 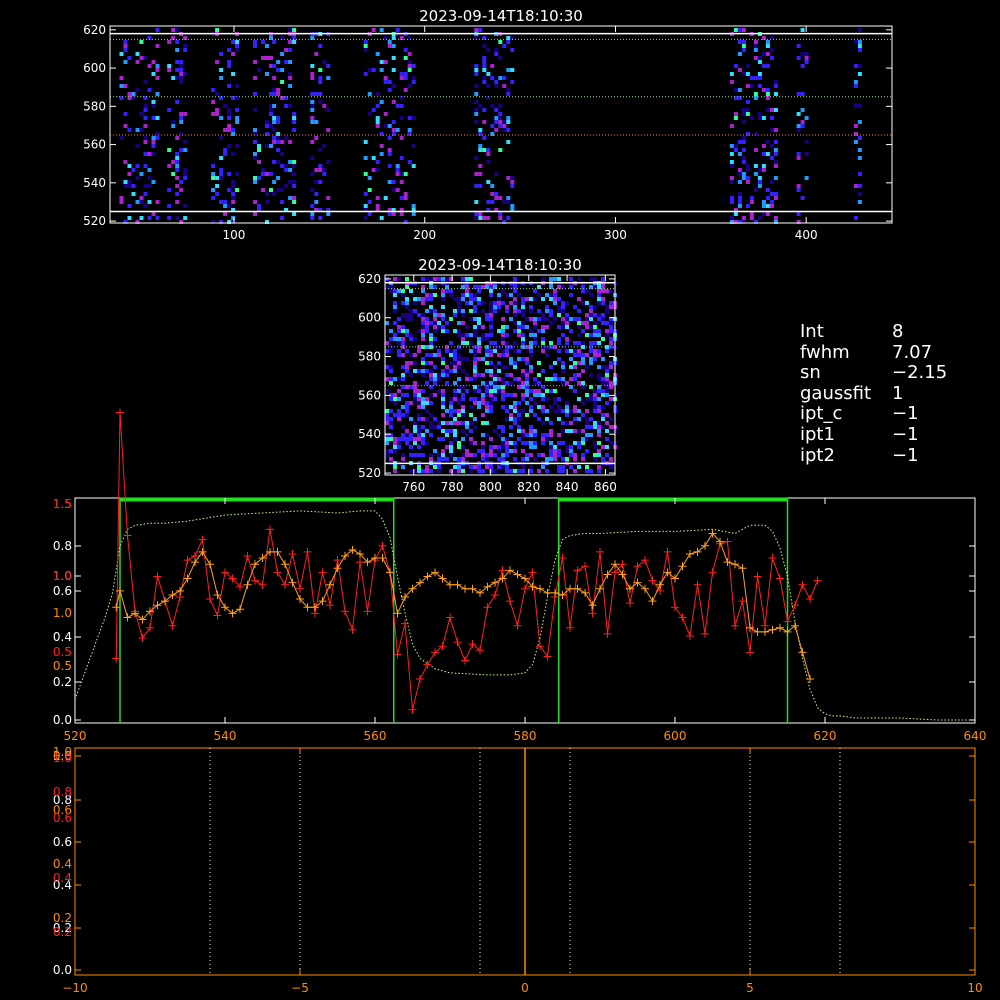 I want to click on top-heatmap-title: 2023-09-14T18:10:30, so click(x=501, y=16).